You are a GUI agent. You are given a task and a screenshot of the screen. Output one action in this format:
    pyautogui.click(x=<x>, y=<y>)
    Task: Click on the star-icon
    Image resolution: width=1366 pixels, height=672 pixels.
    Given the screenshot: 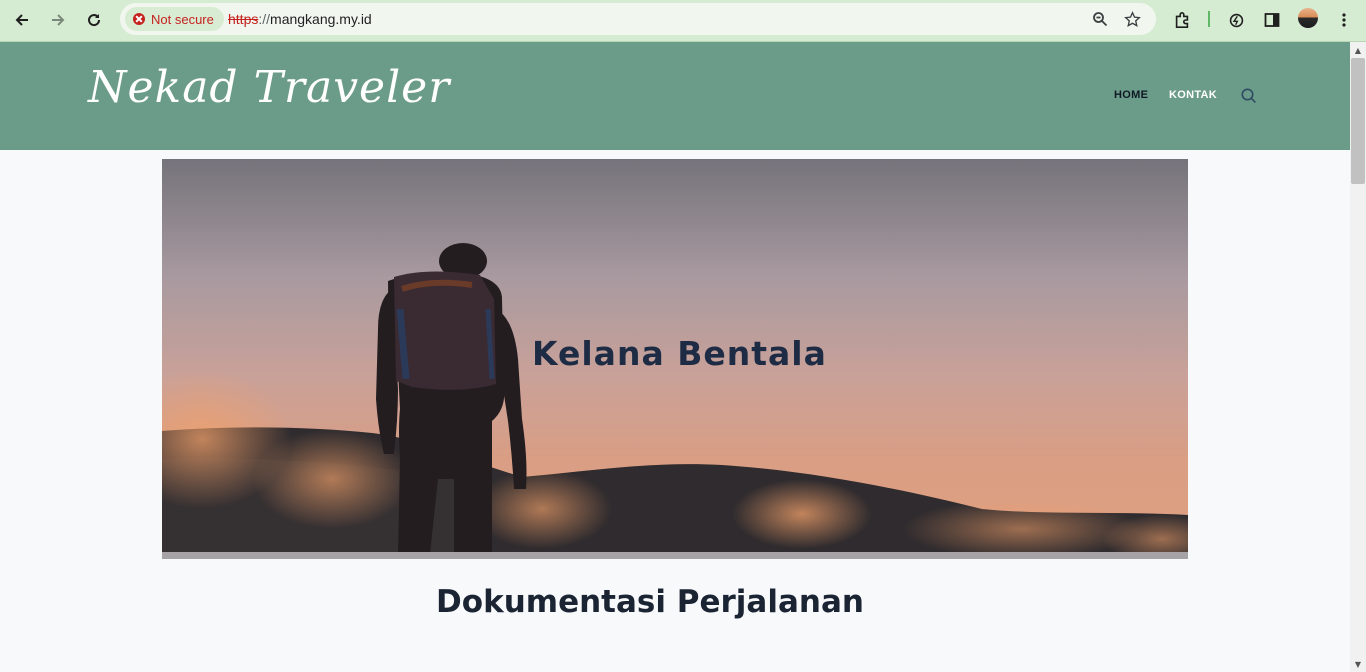 What is the action you would take?
    pyautogui.click(x=1132, y=18)
    